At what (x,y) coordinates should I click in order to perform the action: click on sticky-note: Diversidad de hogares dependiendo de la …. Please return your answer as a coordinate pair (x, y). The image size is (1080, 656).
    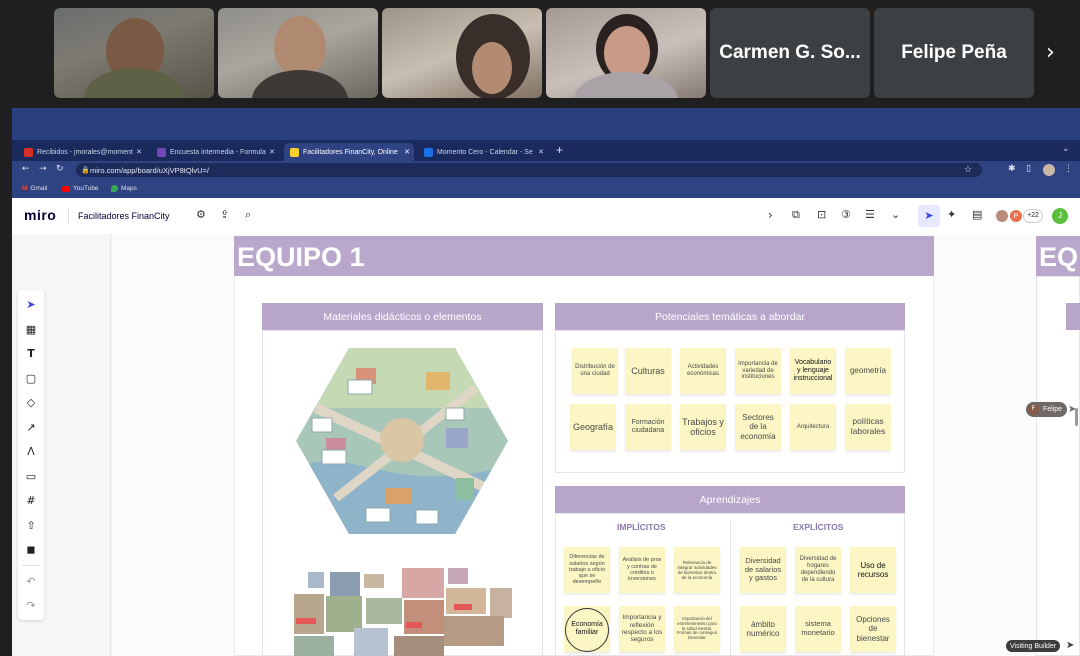
    Looking at the image, I should click on (818, 570).